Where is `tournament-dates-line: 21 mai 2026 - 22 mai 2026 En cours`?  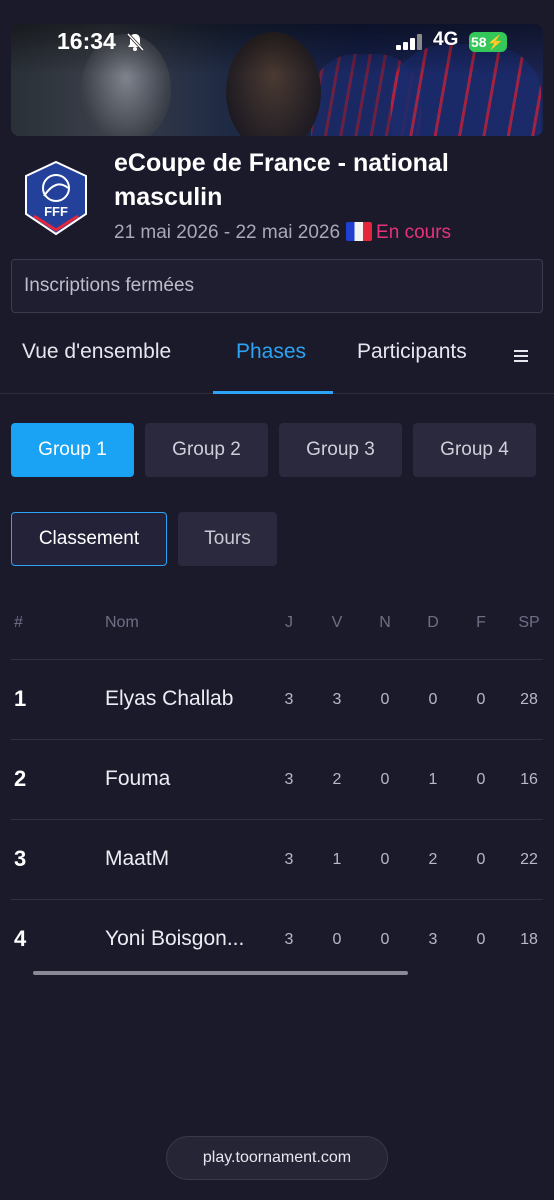
tournament-dates-line: 21 mai 2026 - 22 mai 2026 En cours is located at coordinates (282, 233).